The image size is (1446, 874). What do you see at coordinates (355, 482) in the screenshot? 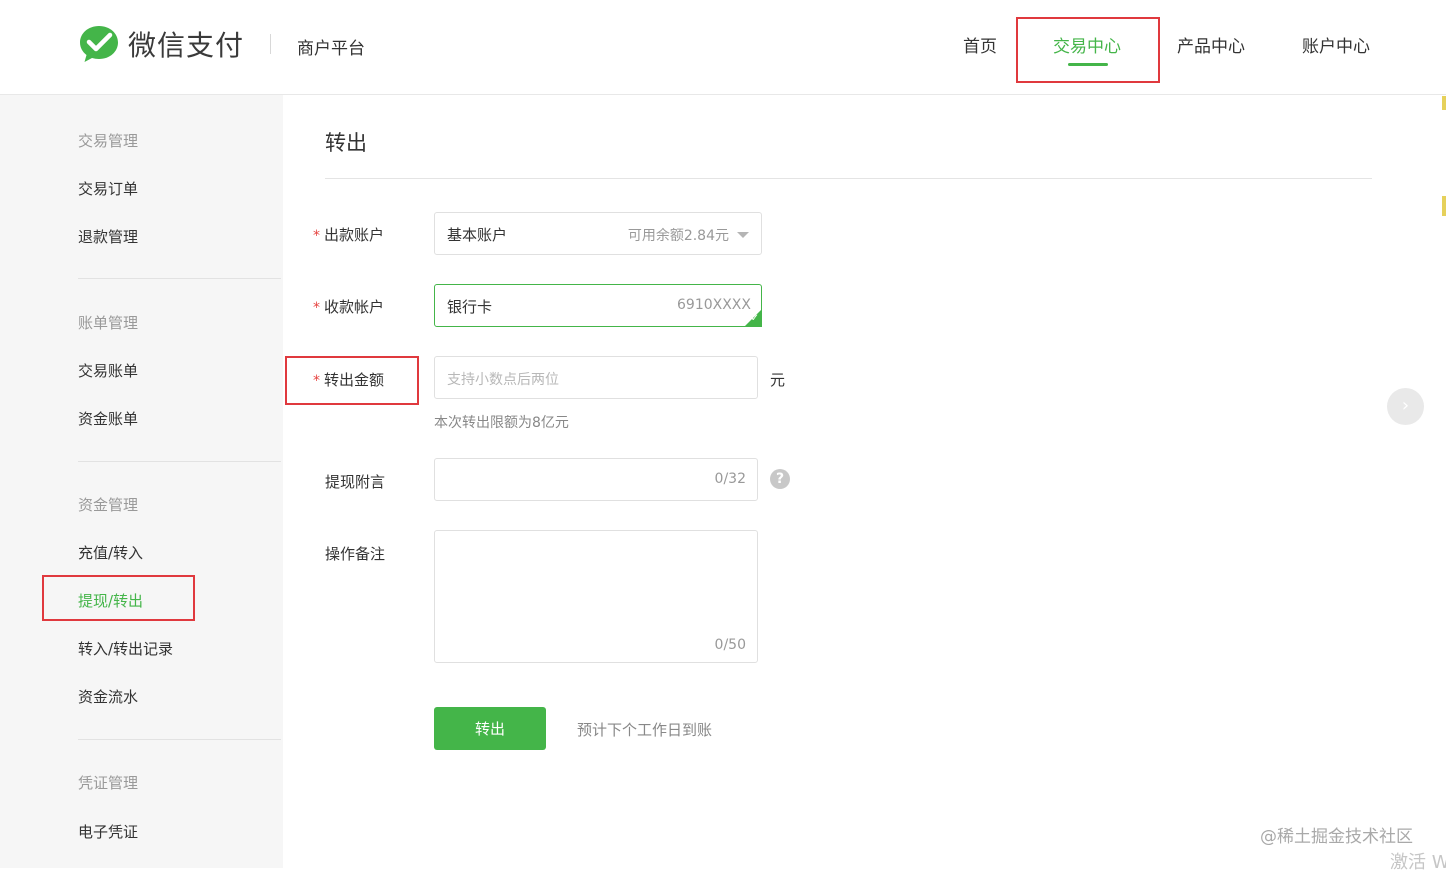
I see `remark-label: 提现附言` at bounding box center [355, 482].